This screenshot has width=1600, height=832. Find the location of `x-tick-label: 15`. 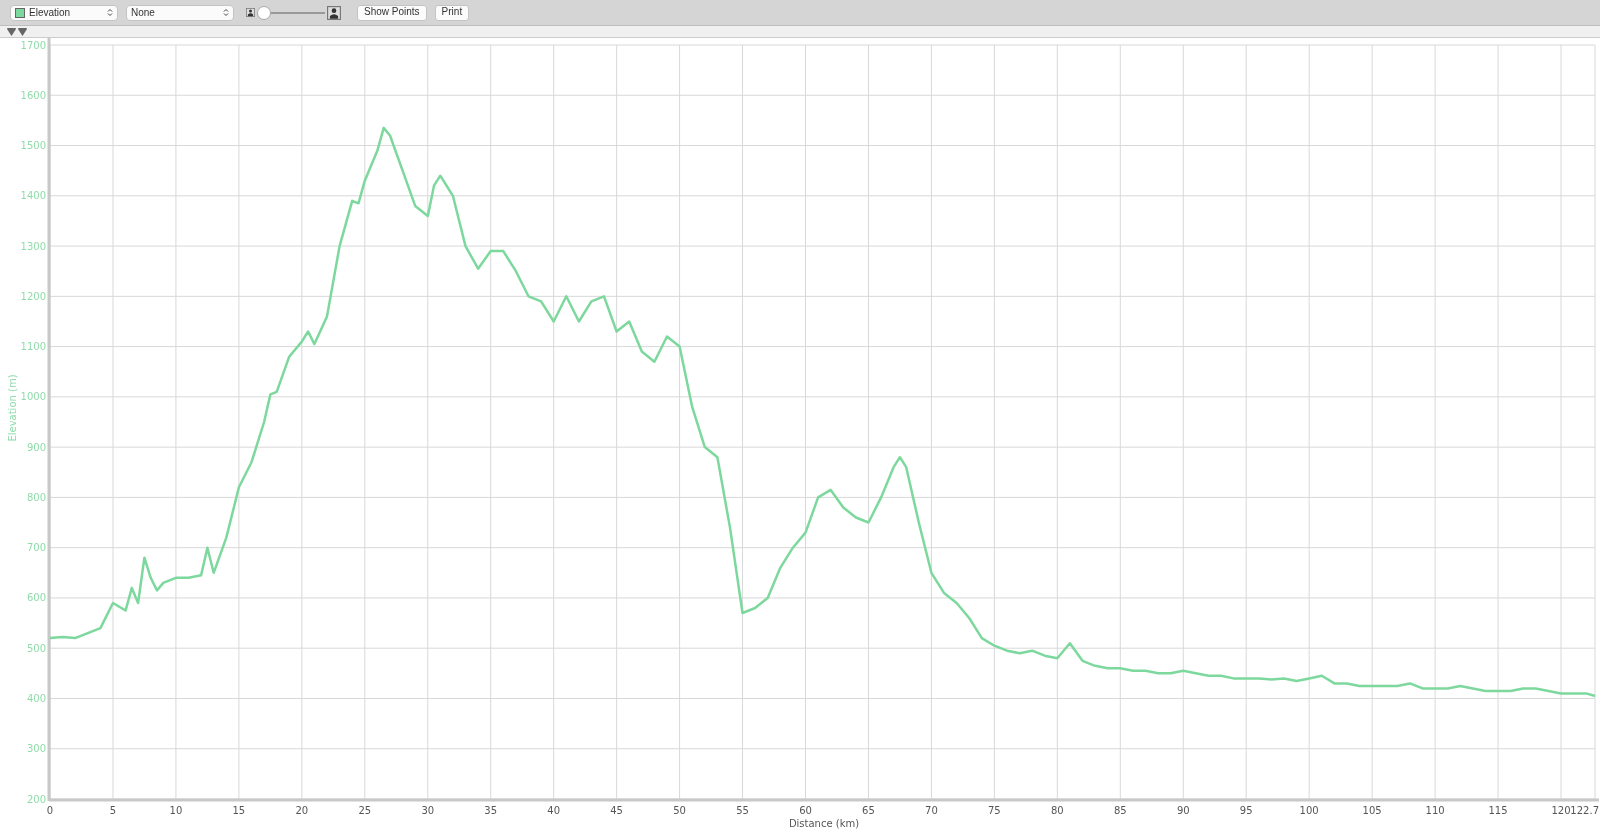

x-tick-label: 15 is located at coordinates (239, 810).